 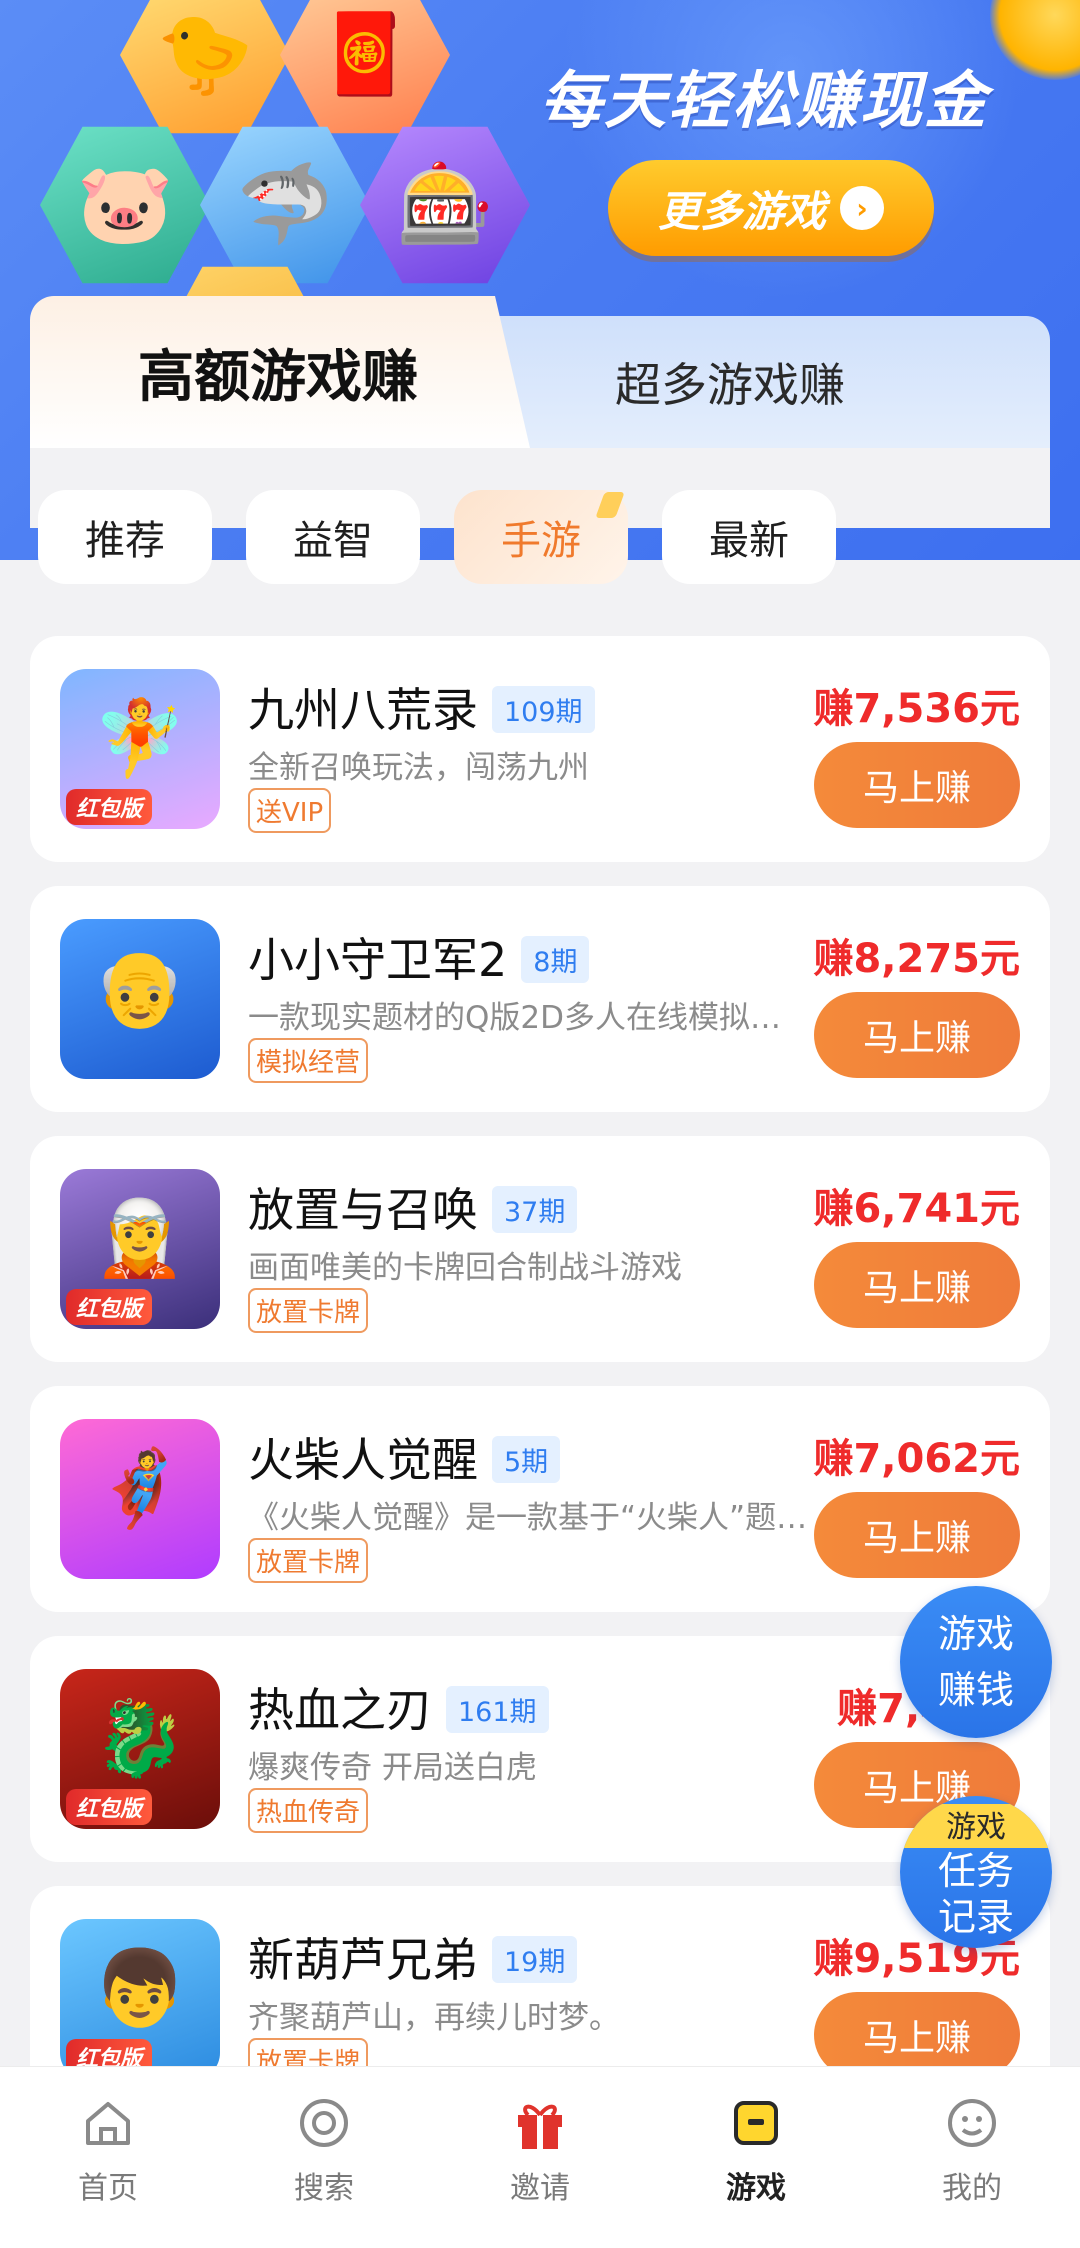 What do you see at coordinates (976, 1662) in the screenshot?
I see `game-earn-float-button: 游戏 赚钱` at bounding box center [976, 1662].